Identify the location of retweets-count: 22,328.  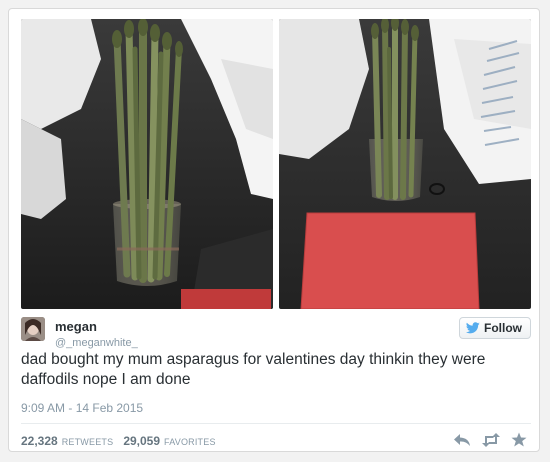
(39, 441).